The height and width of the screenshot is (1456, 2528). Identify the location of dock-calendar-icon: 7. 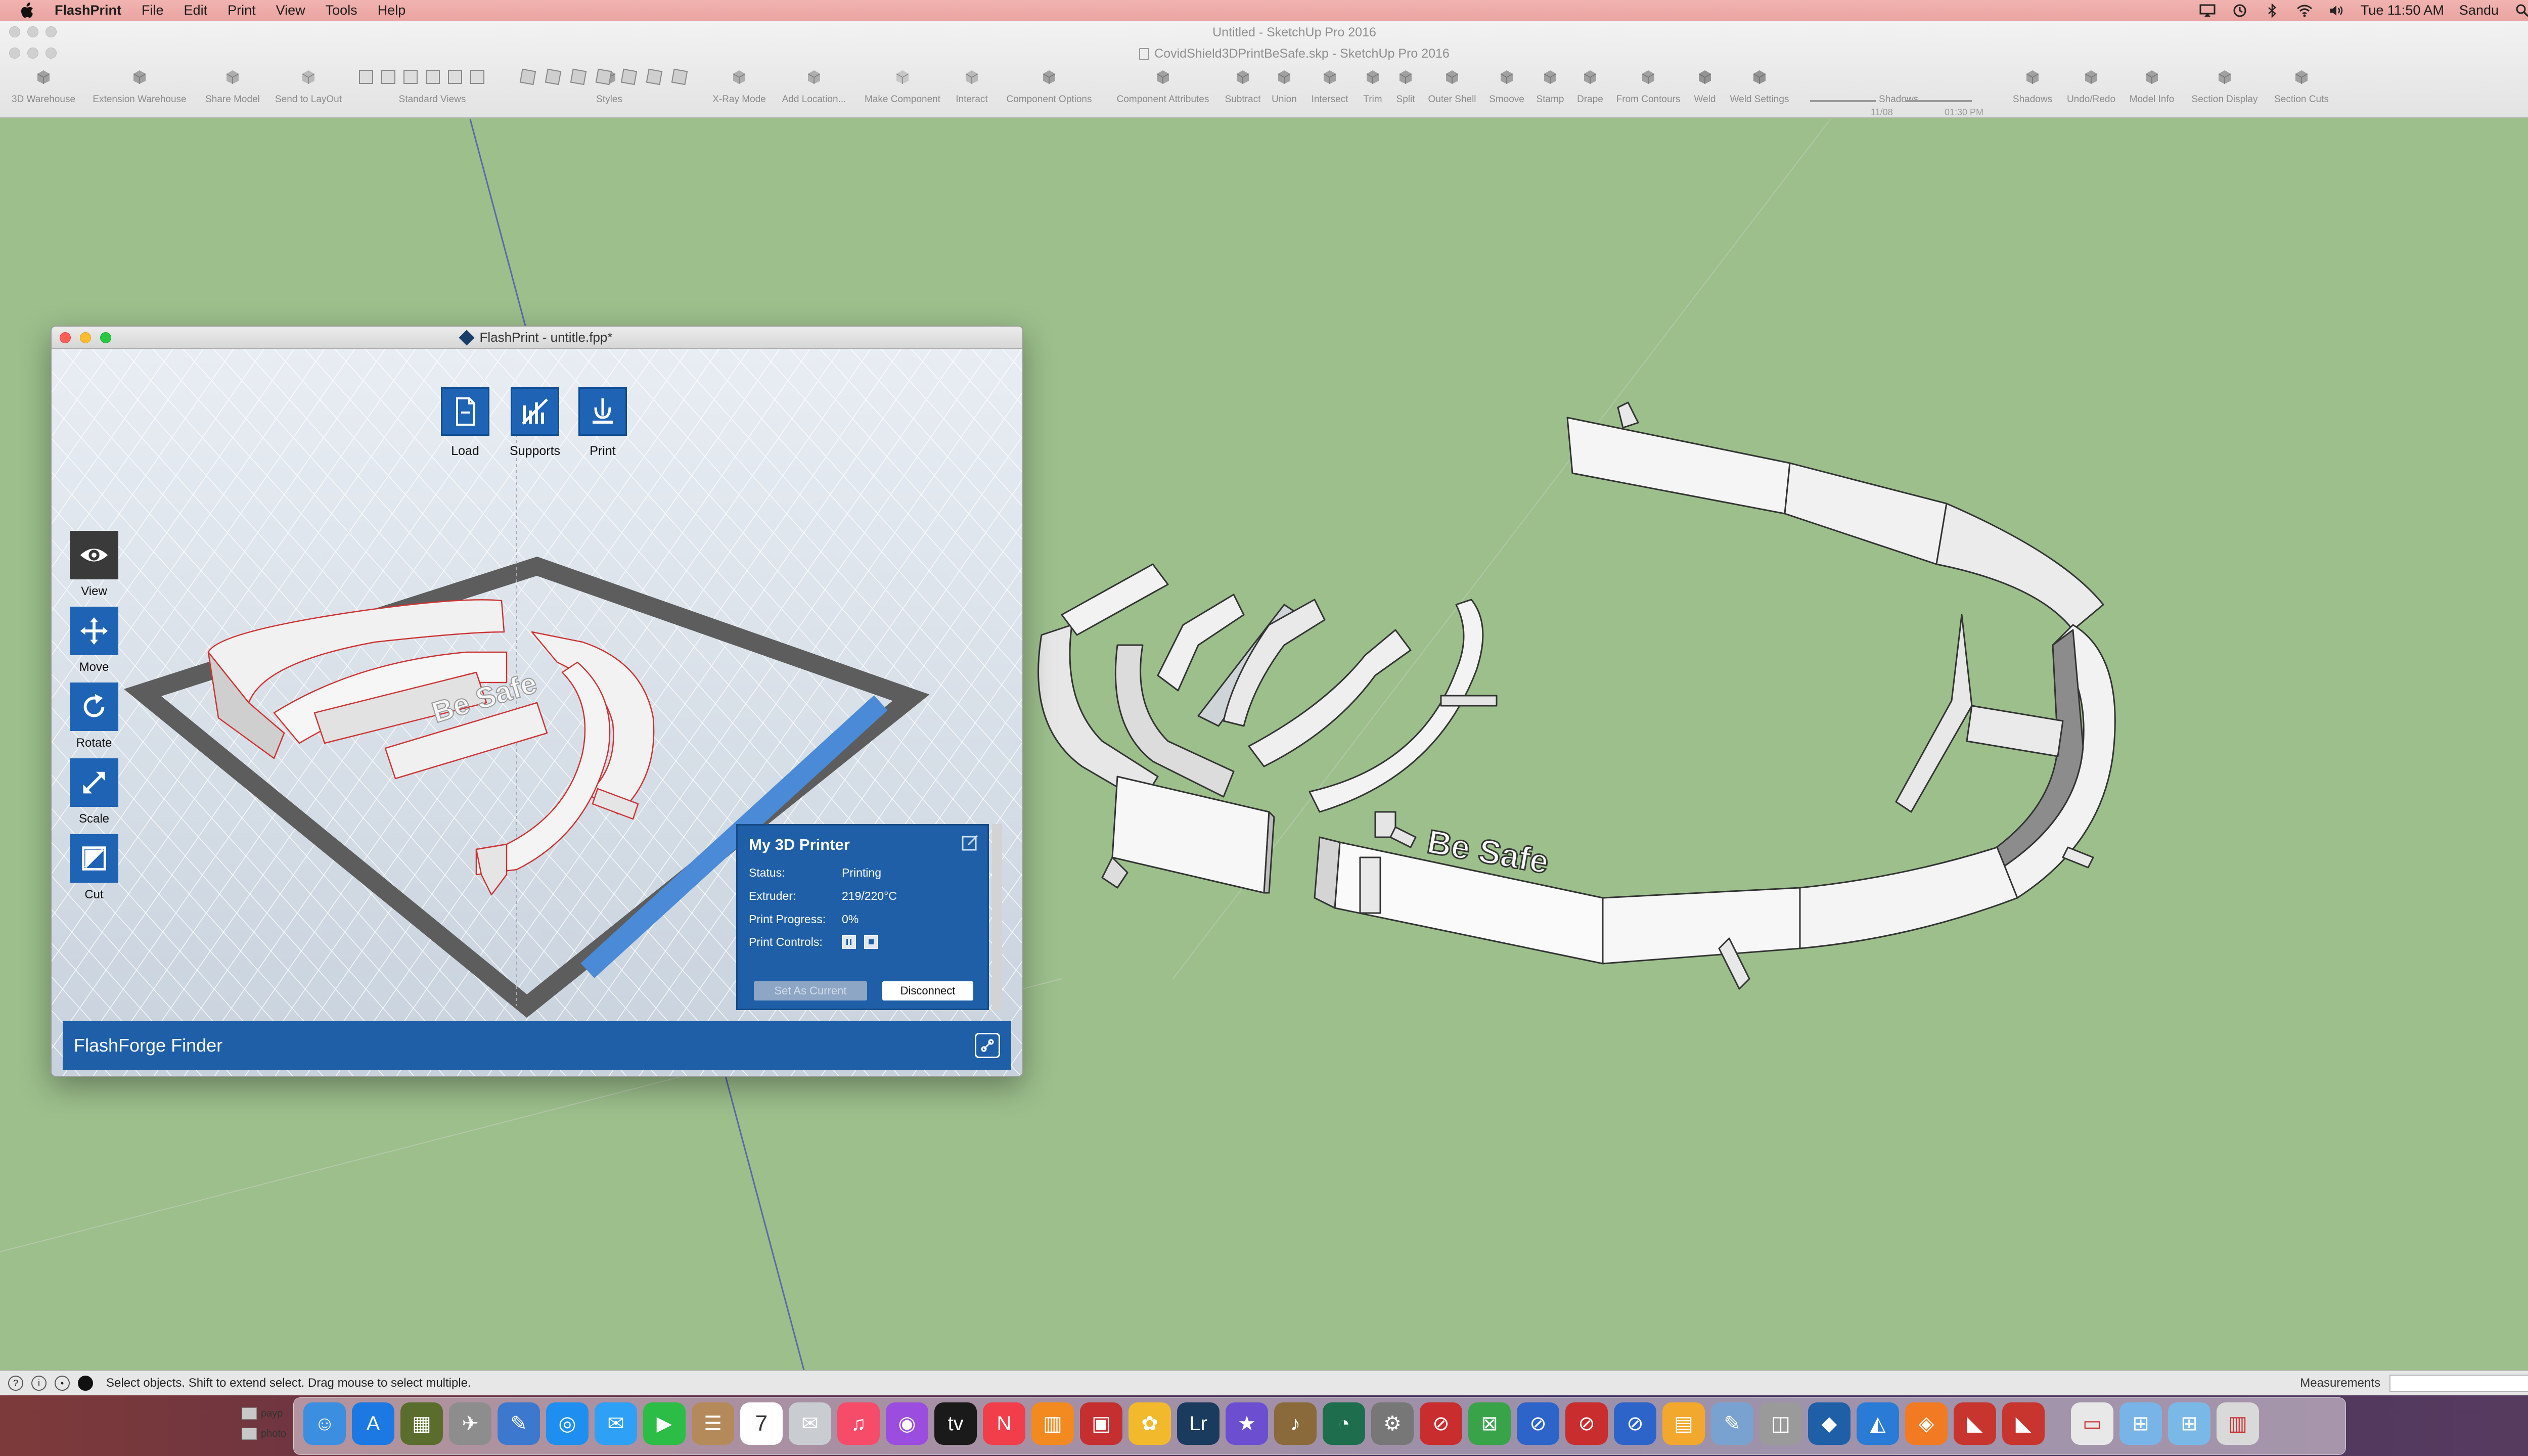
(762, 1423).